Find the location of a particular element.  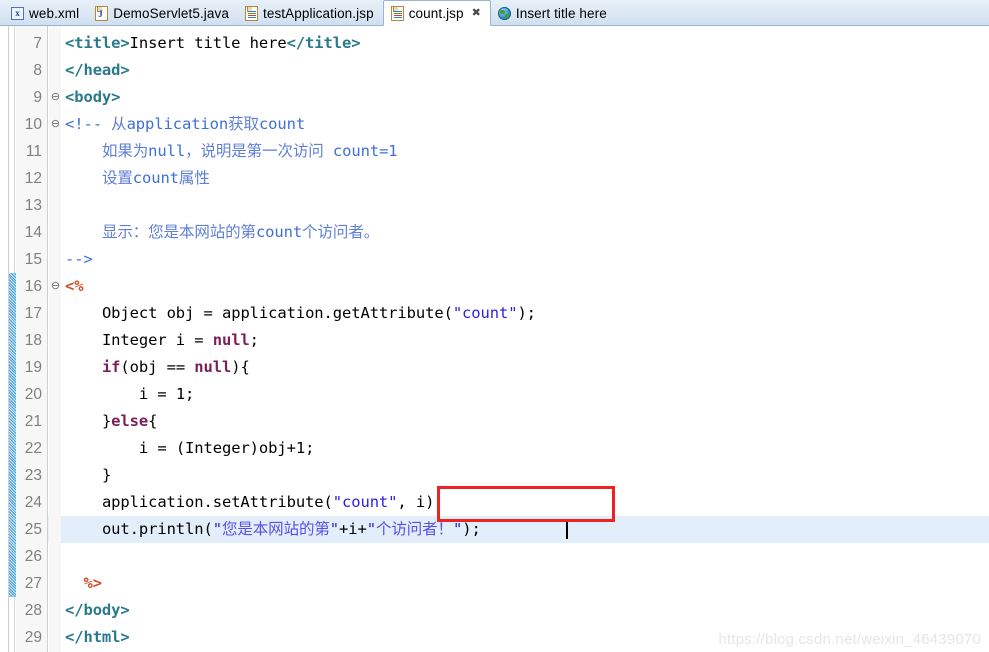

tab-insert-title-here: Insert title here is located at coordinates (553, 13).